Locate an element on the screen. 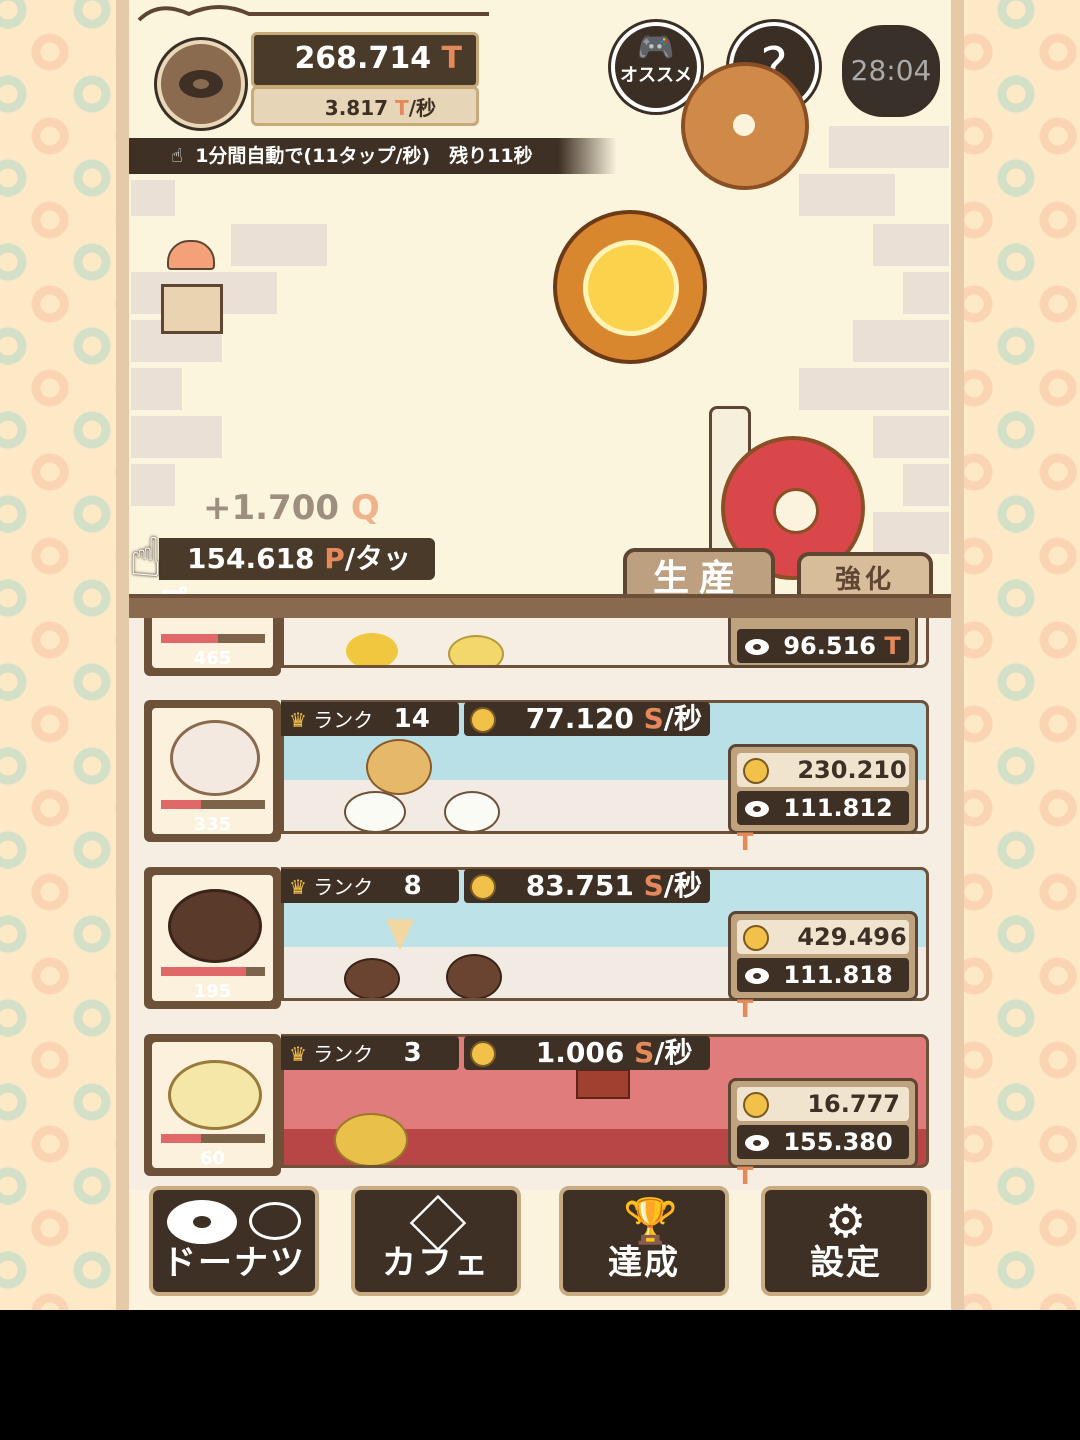  steamer-icon is located at coordinates (399, 767).